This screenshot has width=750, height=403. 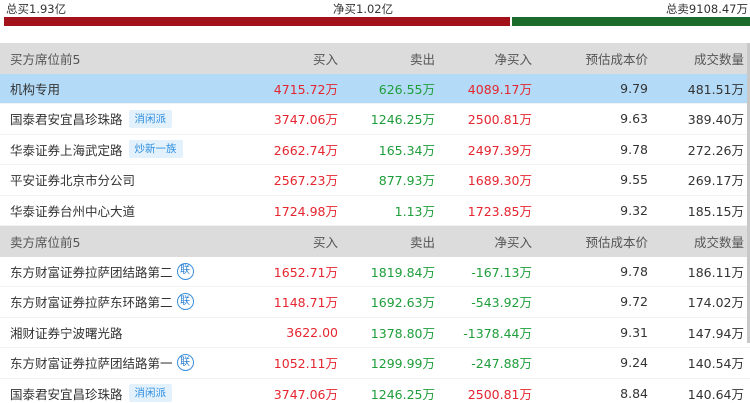 What do you see at coordinates (406, 150) in the screenshot?
I see `sell-amount: 165.34万` at bounding box center [406, 150].